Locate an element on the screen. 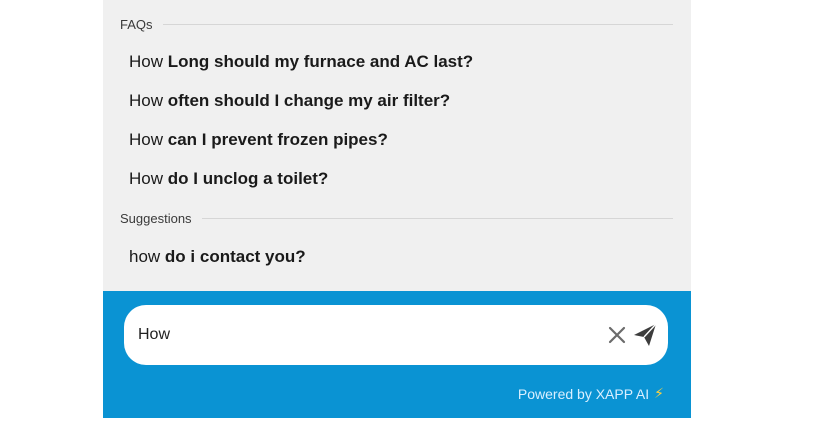 The image size is (836, 424). suggestion-item-prefix: how is located at coordinates (145, 256).